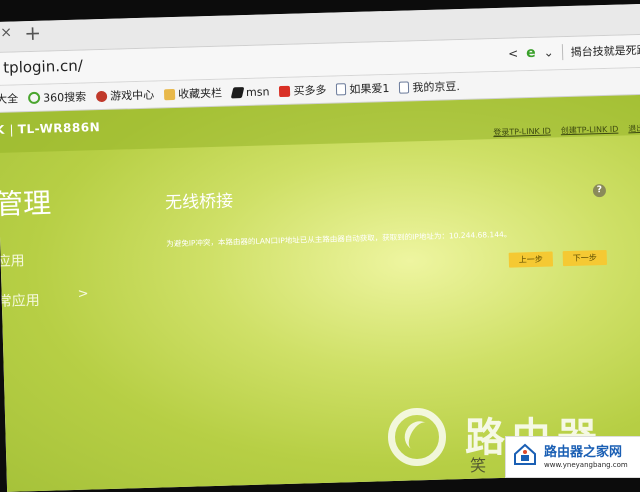  What do you see at coordinates (6, 33) in the screenshot?
I see `tab-close-icon: ×` at bounding box center [6, 33].